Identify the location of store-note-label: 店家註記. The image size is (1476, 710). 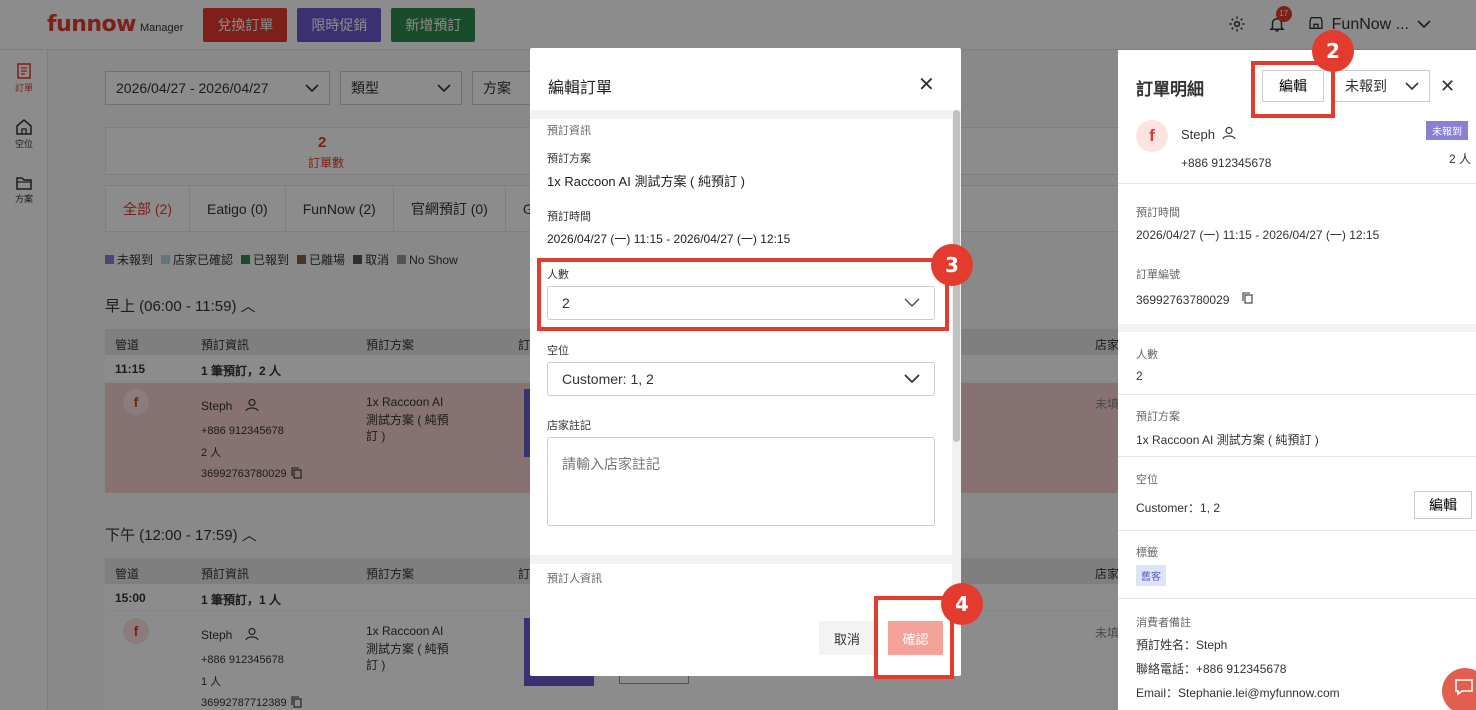
(569, 426).